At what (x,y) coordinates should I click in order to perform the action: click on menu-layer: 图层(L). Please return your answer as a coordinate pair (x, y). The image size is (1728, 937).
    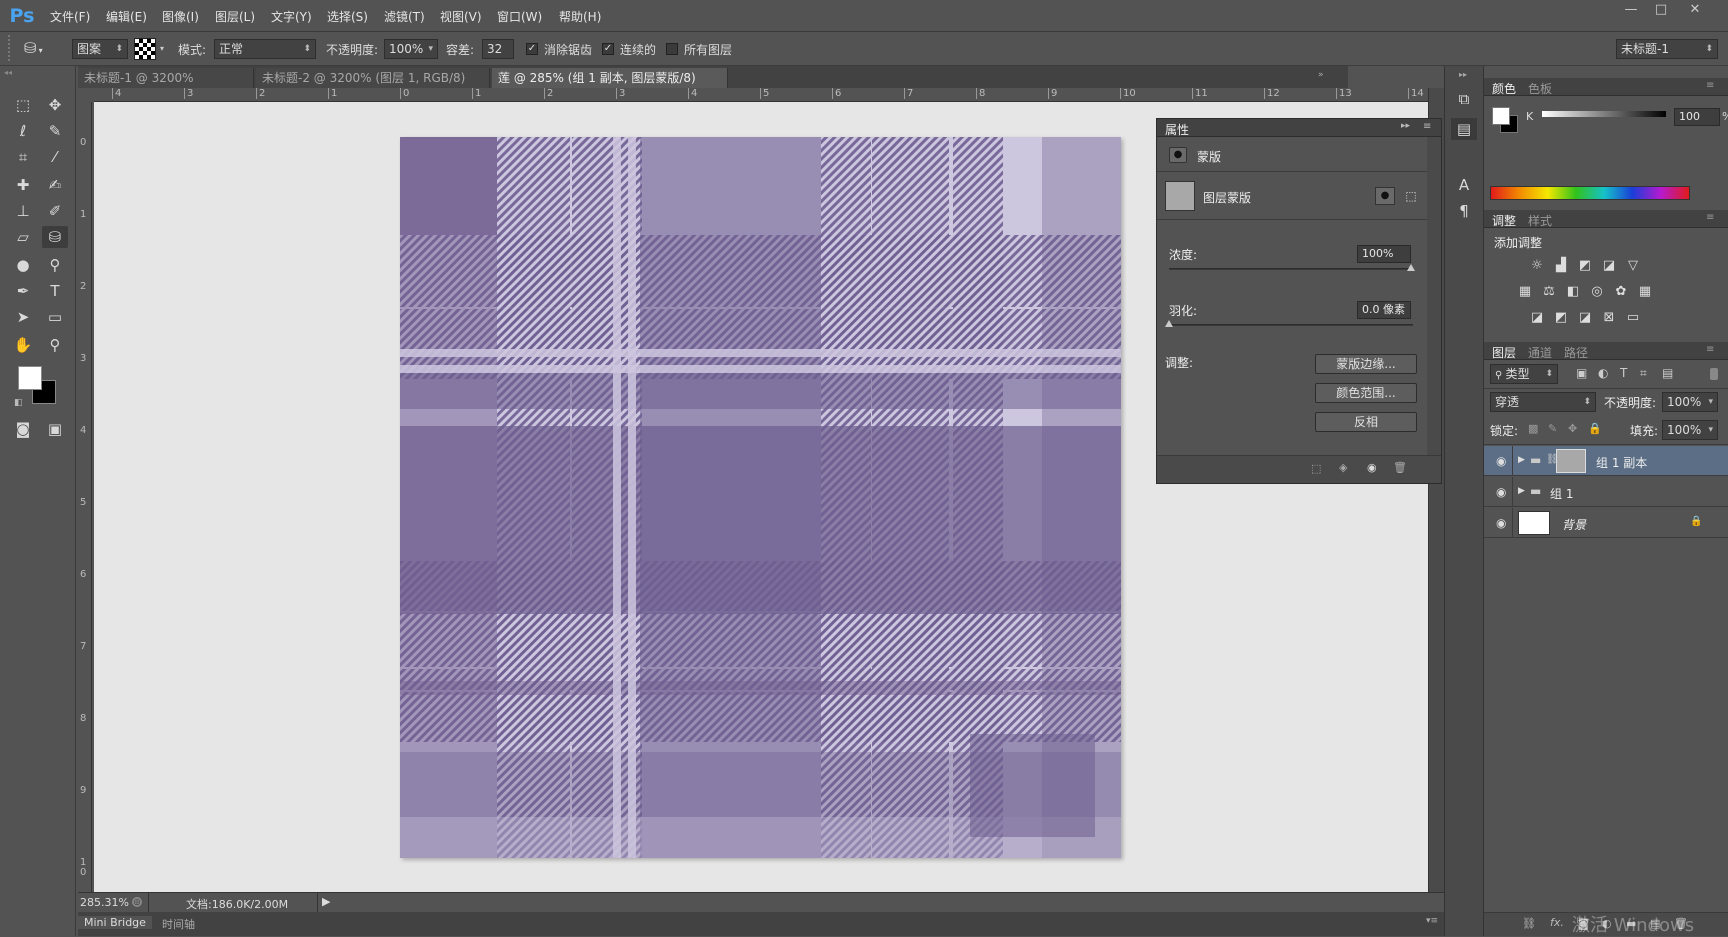
    Looking at the image, I should click on (235, 16).